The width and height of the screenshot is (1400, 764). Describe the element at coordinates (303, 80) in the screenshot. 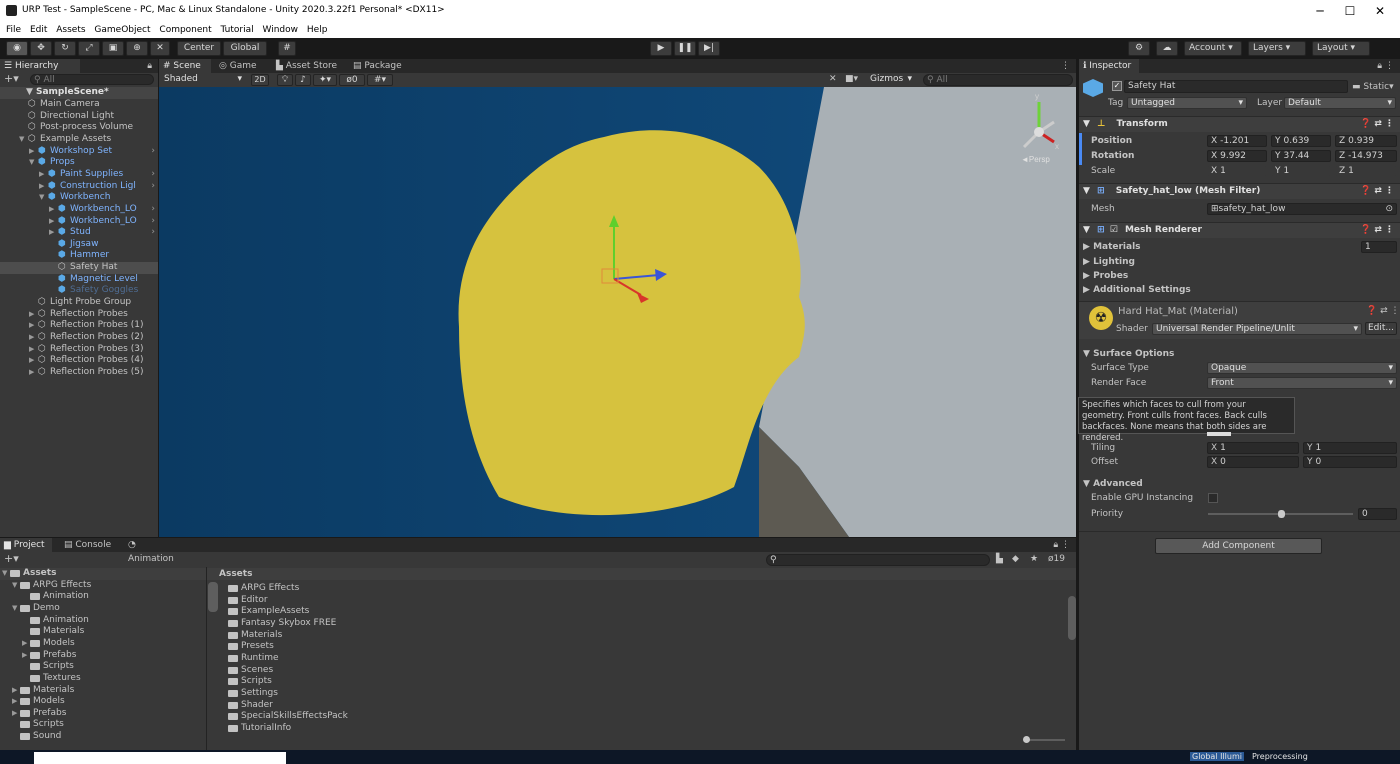

I see `audio-toggle-icon: ♪` at that location.